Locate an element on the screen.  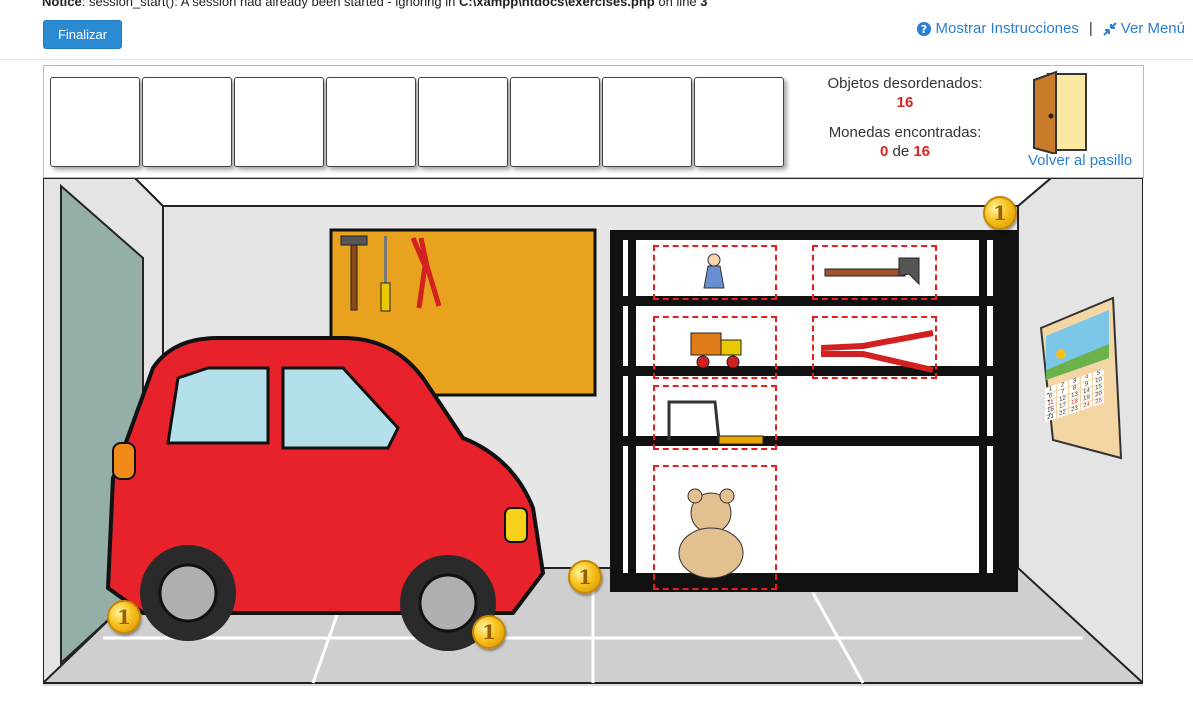
object-doll is located at coordinates (715, 272).